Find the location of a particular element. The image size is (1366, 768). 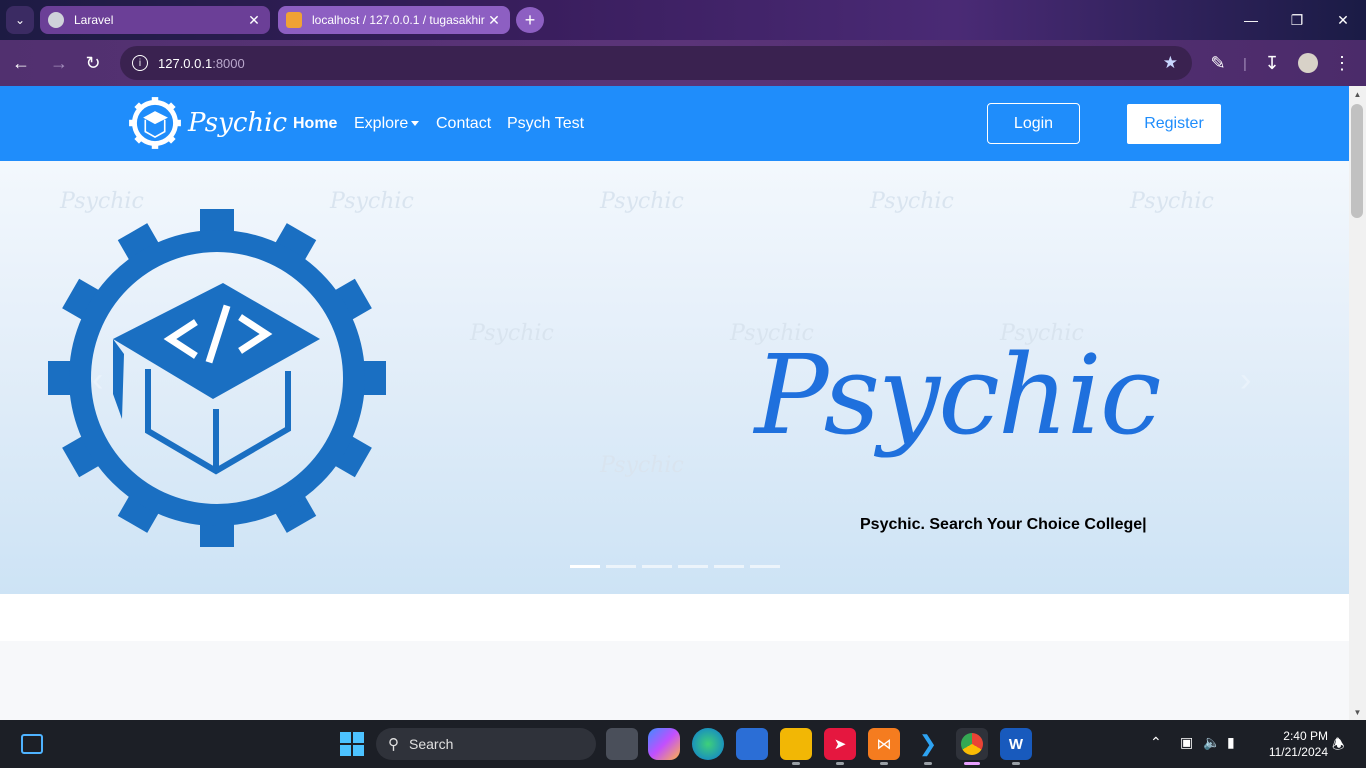

nav-contact: Contact is located at coordinates (463, 124).